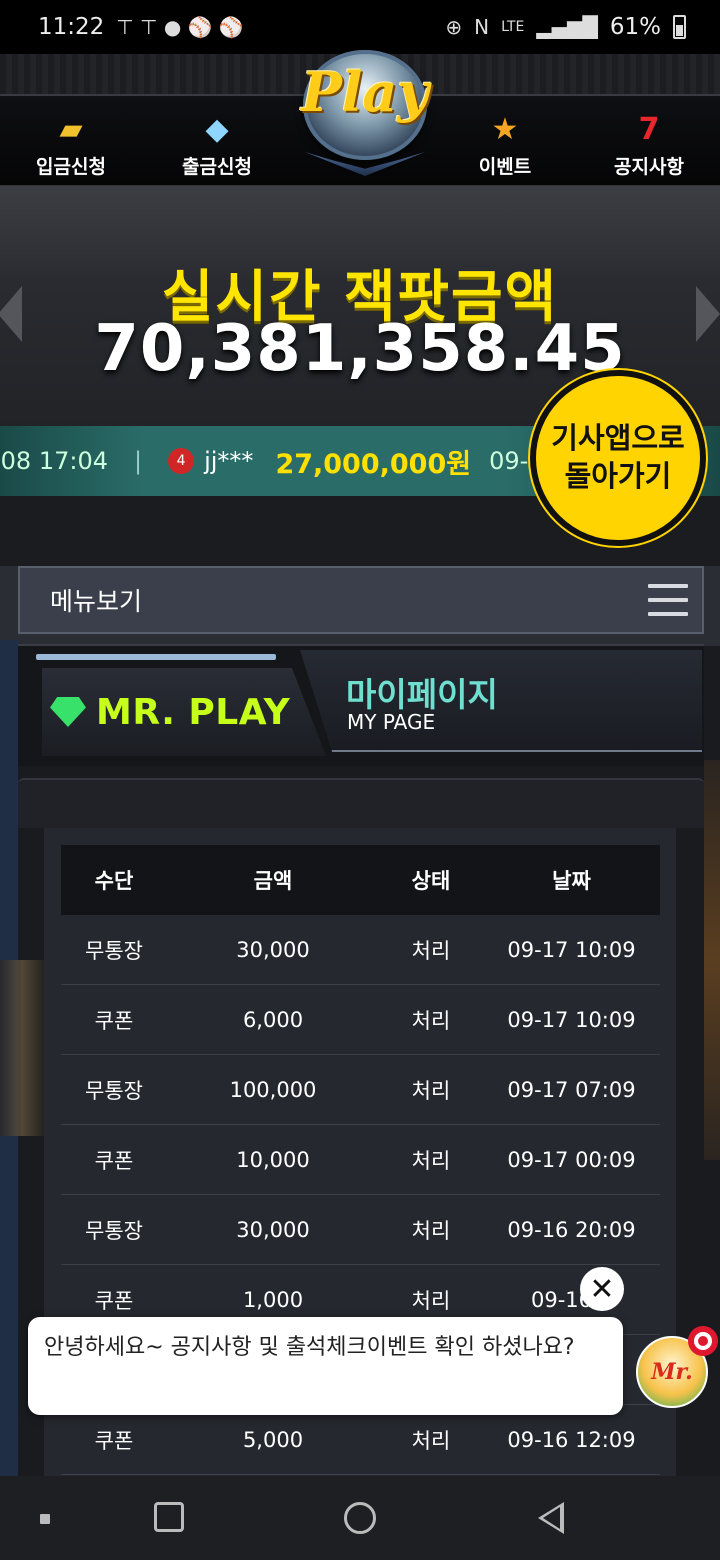  Describe the element at coordinates (54, 461) in the screenshot. I see `ticker-date: -08 17:04` at that location.